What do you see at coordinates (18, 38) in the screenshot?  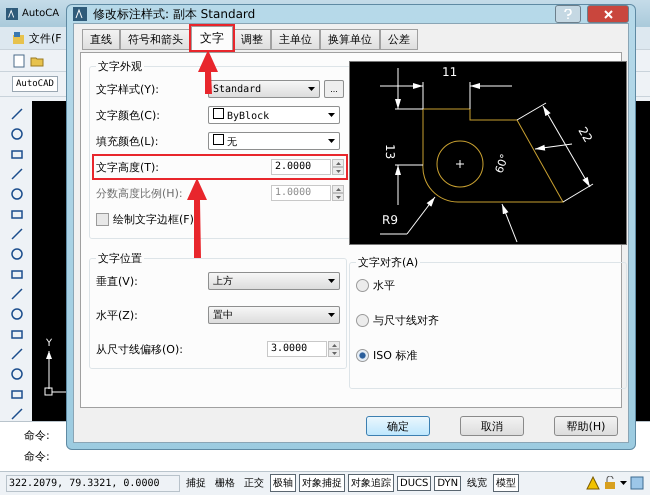 I see `menu-logo-icon` at bounding box center [18, 38].